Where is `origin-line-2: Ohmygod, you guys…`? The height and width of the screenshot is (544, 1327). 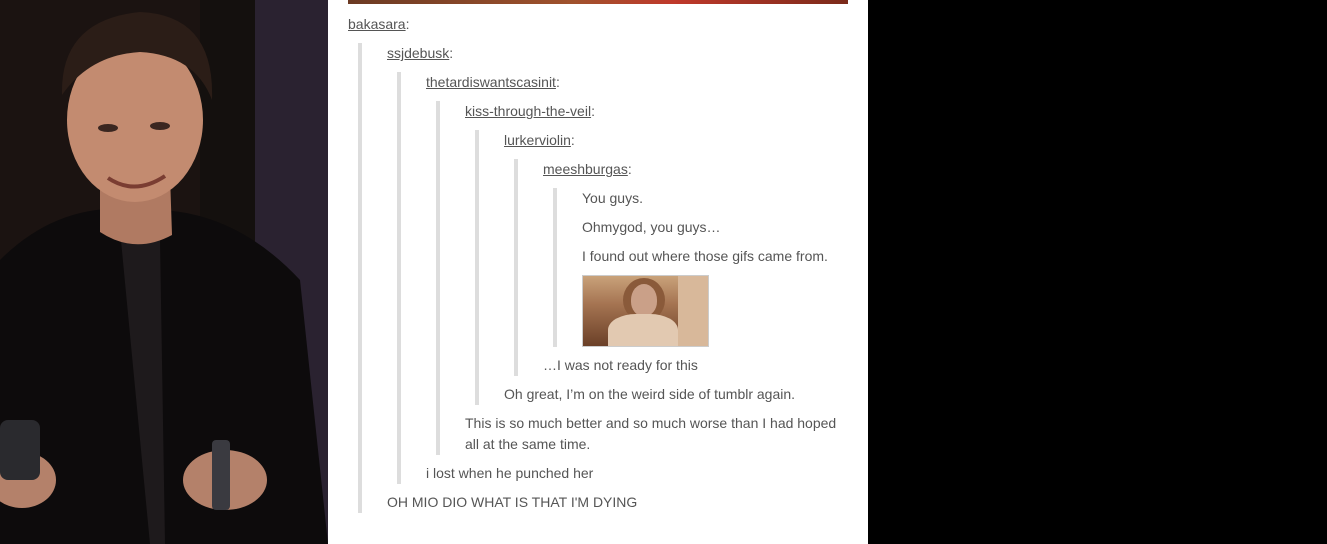
origin-line-2: Ohmygod, you guys… is located at coordinates (651, 227).